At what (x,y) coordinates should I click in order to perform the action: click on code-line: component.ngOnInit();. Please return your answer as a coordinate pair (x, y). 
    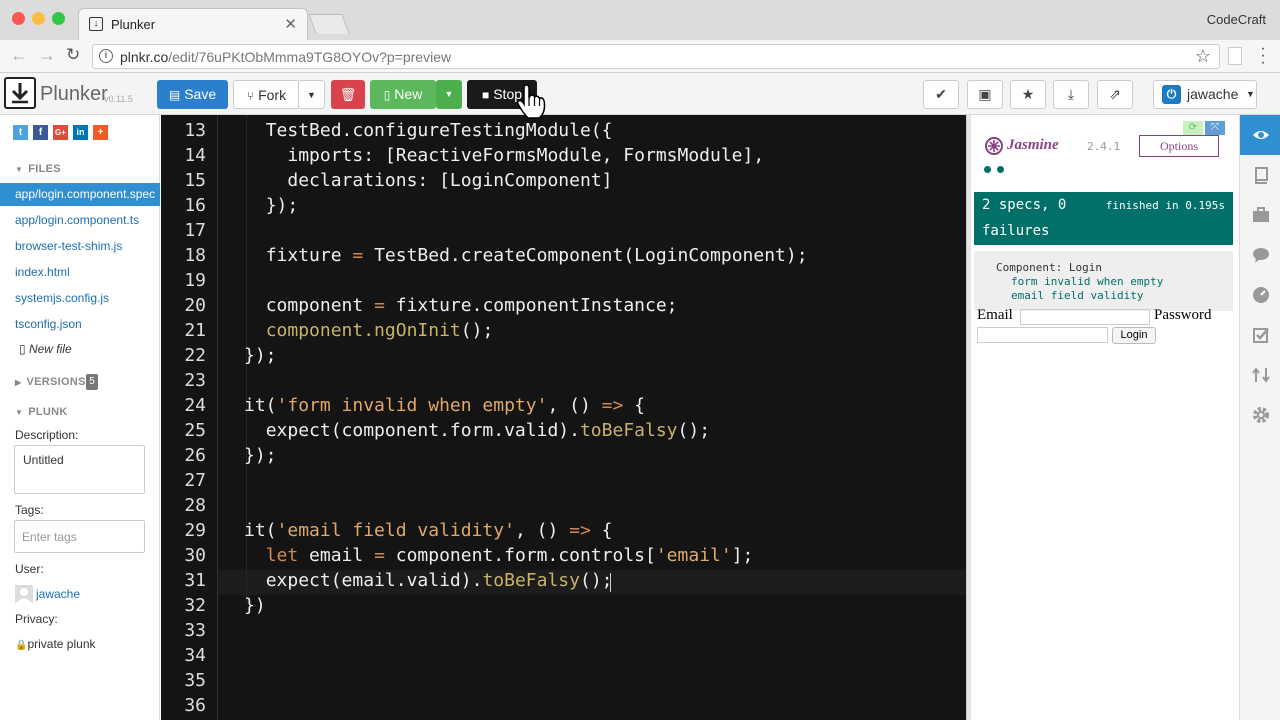
    Looking at the image, I should click on (369, 330).